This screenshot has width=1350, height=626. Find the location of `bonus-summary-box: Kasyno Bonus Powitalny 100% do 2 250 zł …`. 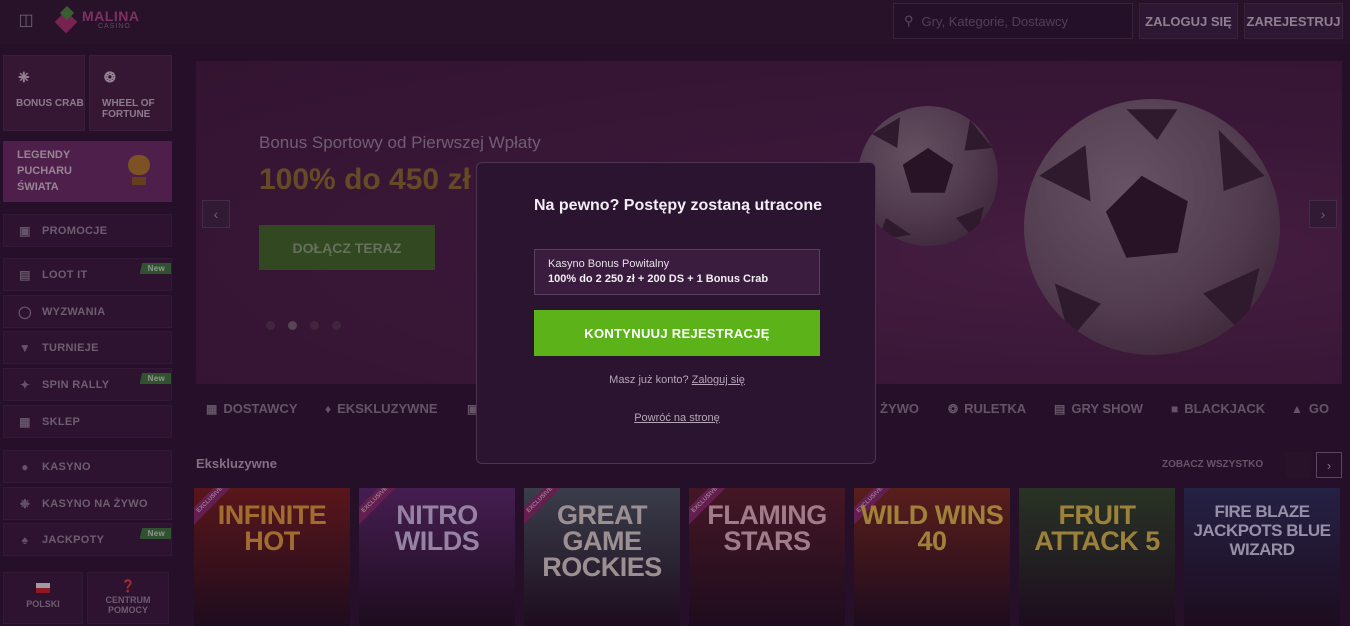

bonus-summary-box: Kasyno Bonus Powitalny 100% do 2 250 zł … is located at coordinates (677, 272).